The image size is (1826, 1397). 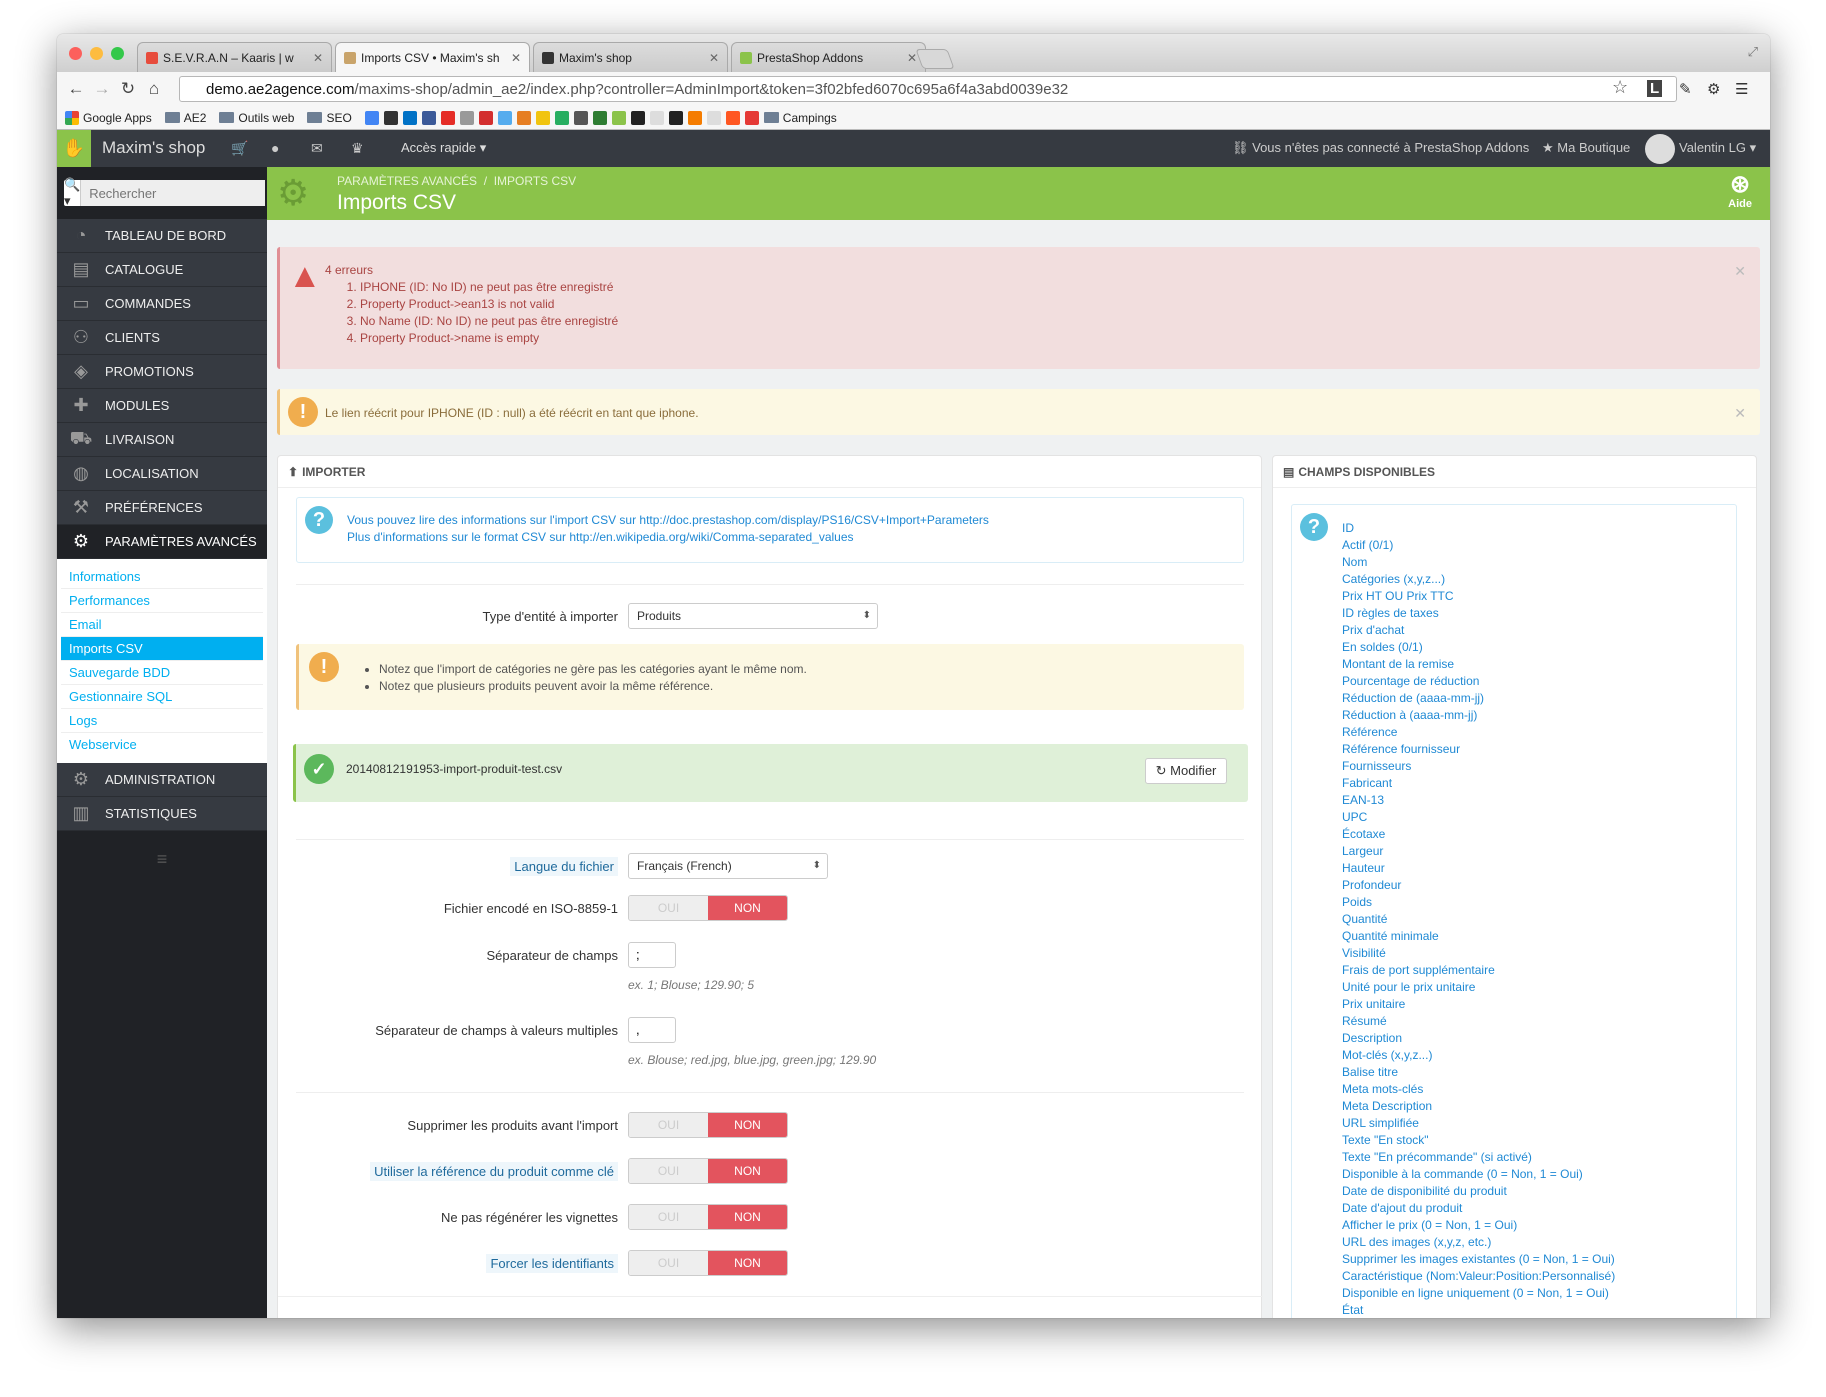 I want to click on help-button: ⊛ Aide, so click(x=1740, y=191).